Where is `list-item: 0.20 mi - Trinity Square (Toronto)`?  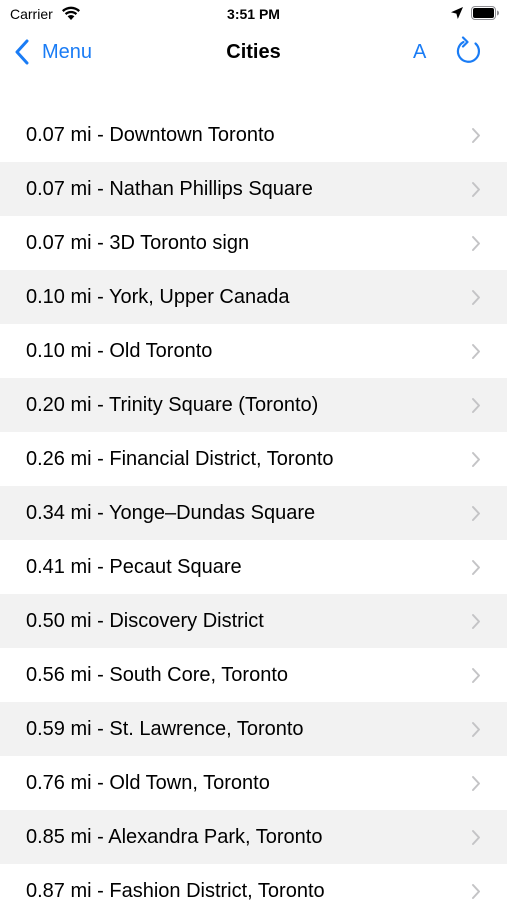
list-item: 0.20 mi - Trinity Square (Toronto) is located at coordinates (253, 405).